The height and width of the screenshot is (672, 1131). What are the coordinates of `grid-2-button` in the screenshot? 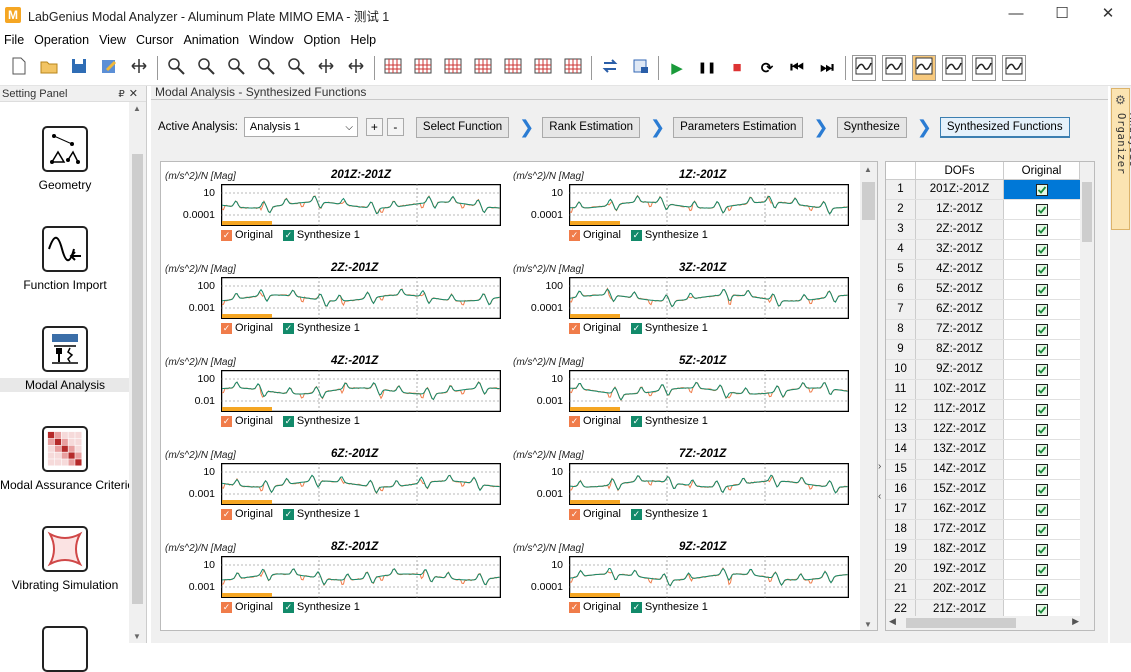 It's located at (423, 68).